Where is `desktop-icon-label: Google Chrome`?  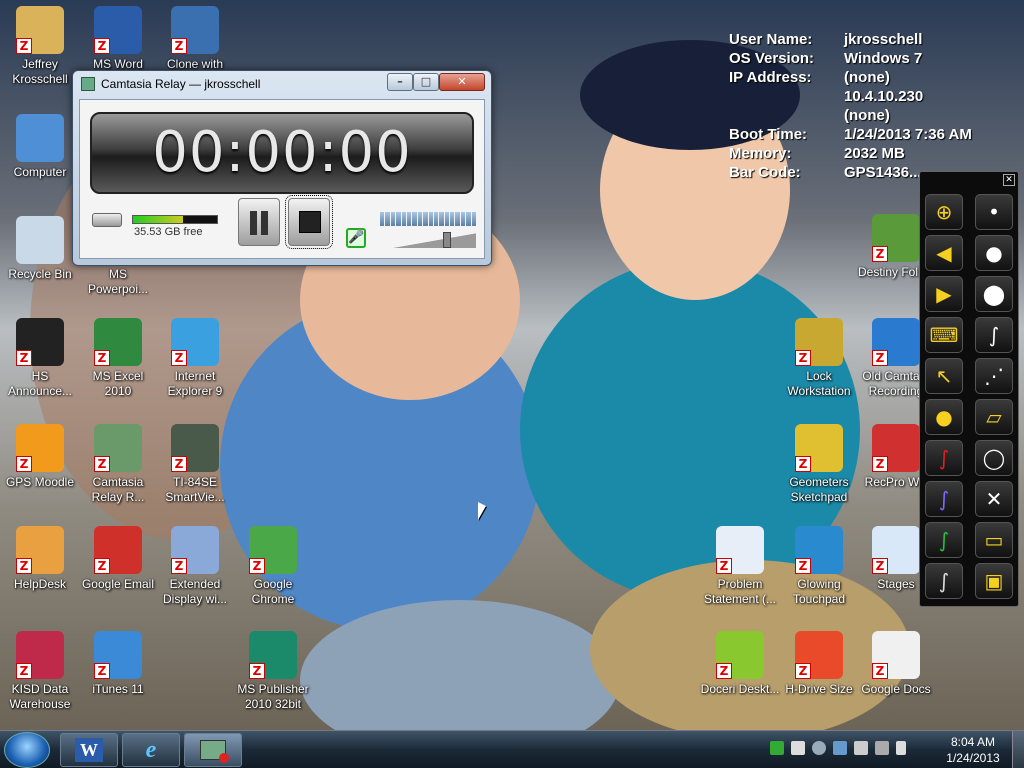
desktop-icon-label: Google Chrome is located at coordinates (273, 591).